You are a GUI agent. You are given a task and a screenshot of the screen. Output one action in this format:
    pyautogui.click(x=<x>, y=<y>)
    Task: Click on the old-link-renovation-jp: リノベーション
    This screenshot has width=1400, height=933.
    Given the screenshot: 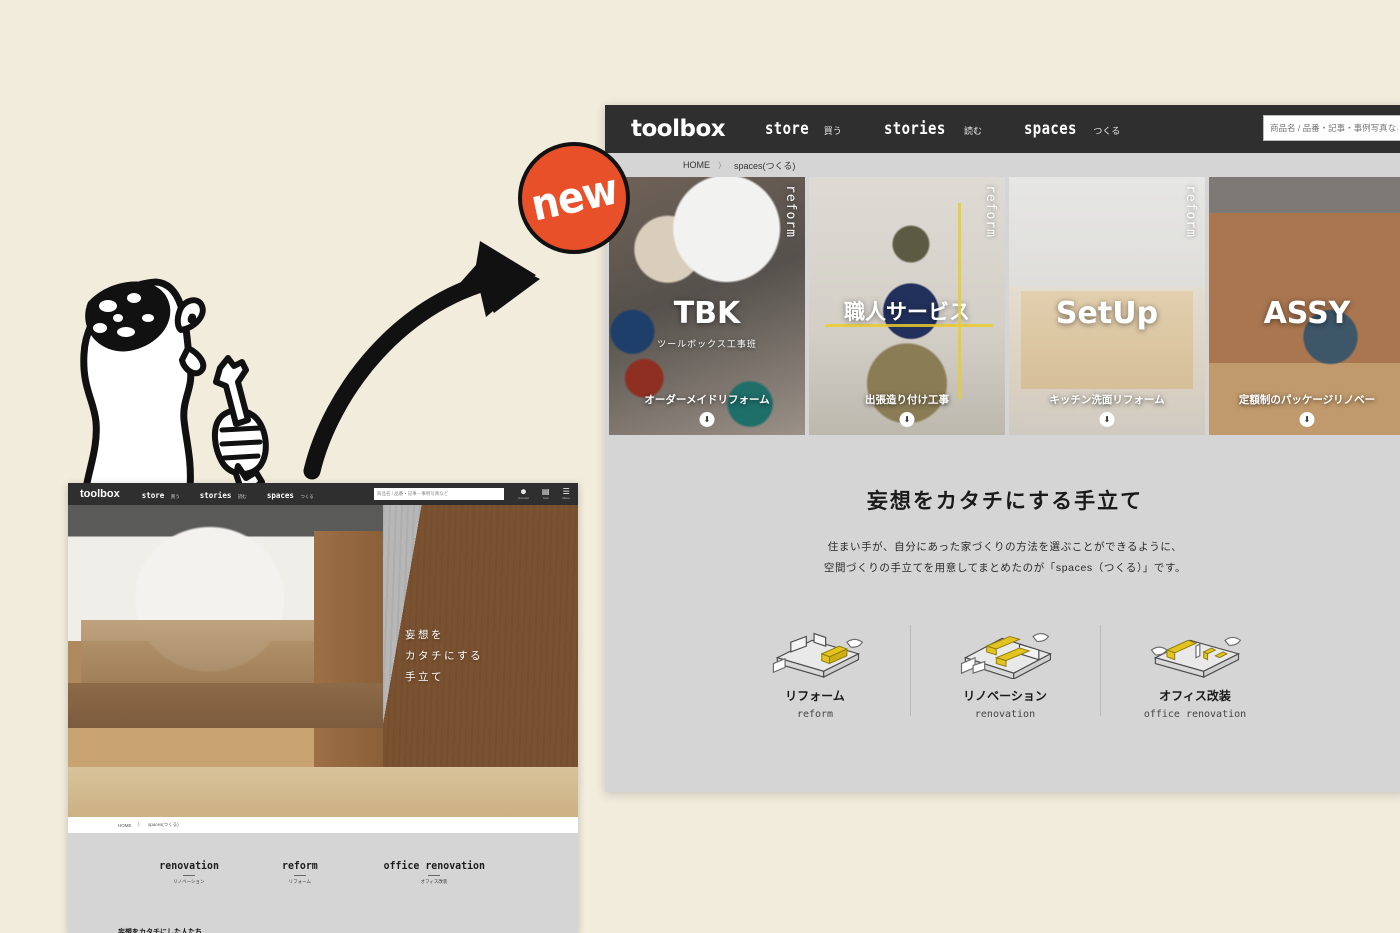 What is the action you would take?
    pyautogui.click(x=189, y=881)
    